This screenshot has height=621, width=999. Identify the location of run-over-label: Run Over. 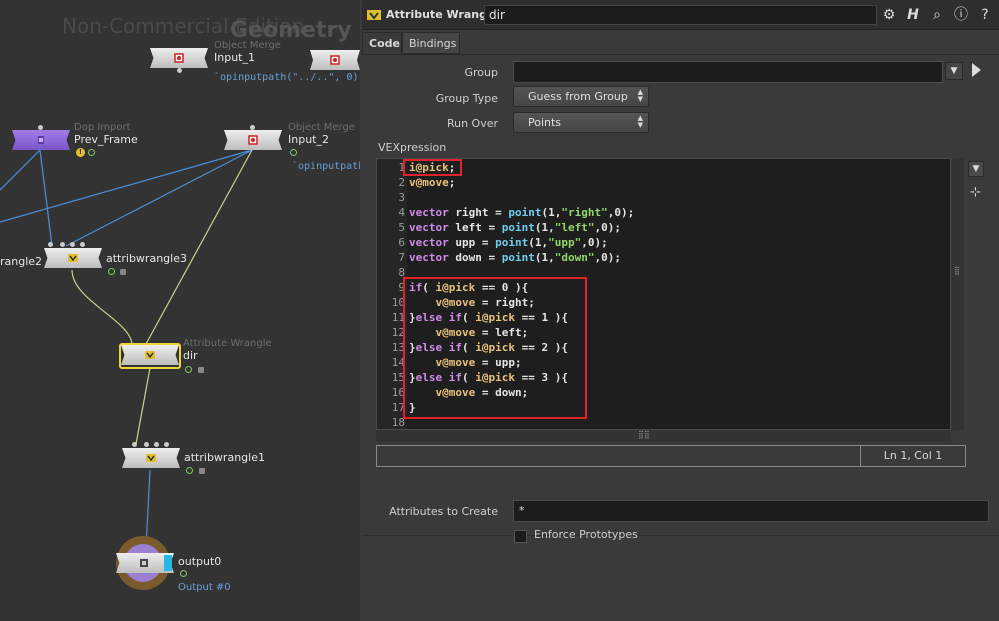
(472, 123).